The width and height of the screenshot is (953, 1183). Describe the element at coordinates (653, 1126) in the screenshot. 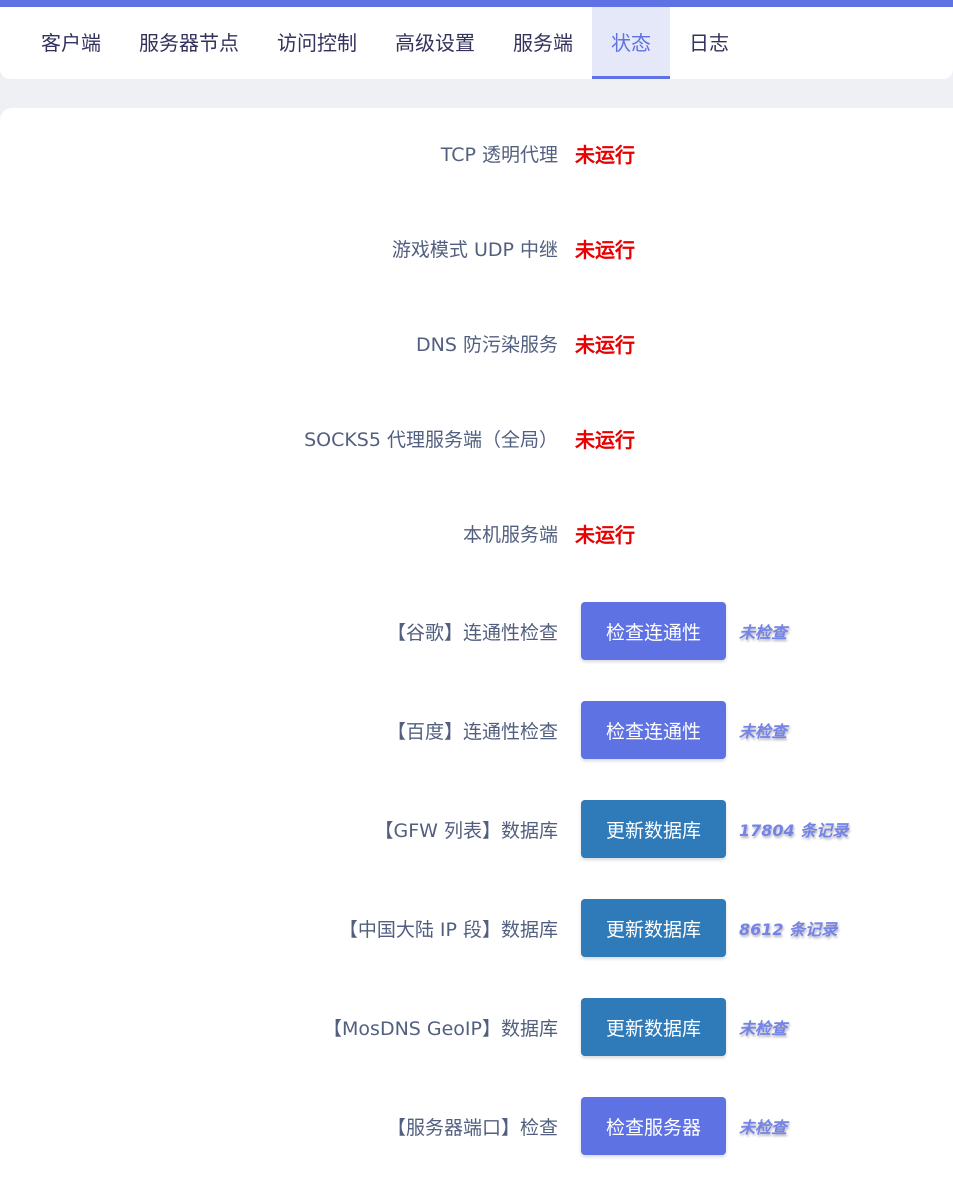

I see `check-server-button: 检查服务器` at that location.